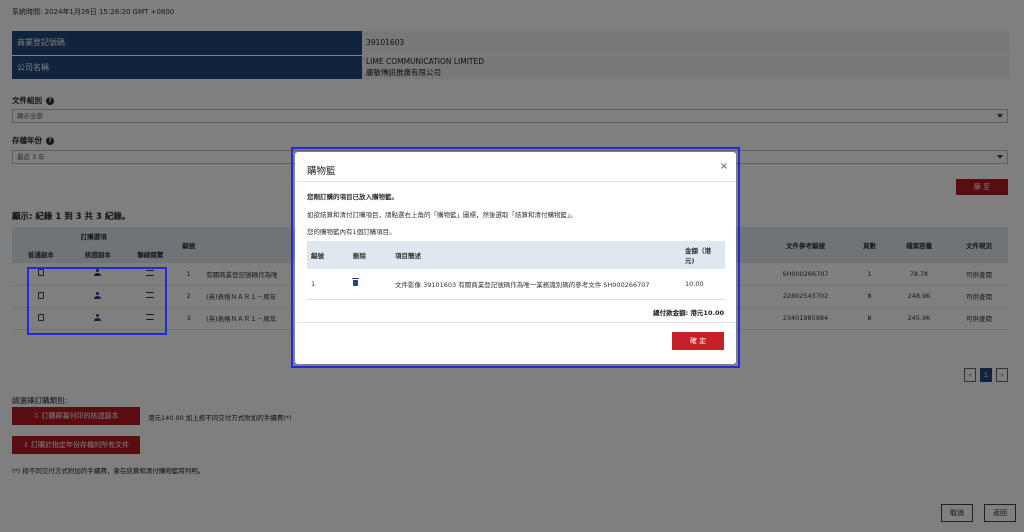 Image resolution: width=1024 pixels, height=532 pixels. Describe the element at coordinates (698, 341) in the screenshot. I see `confirm-button: 確 定` at that location.